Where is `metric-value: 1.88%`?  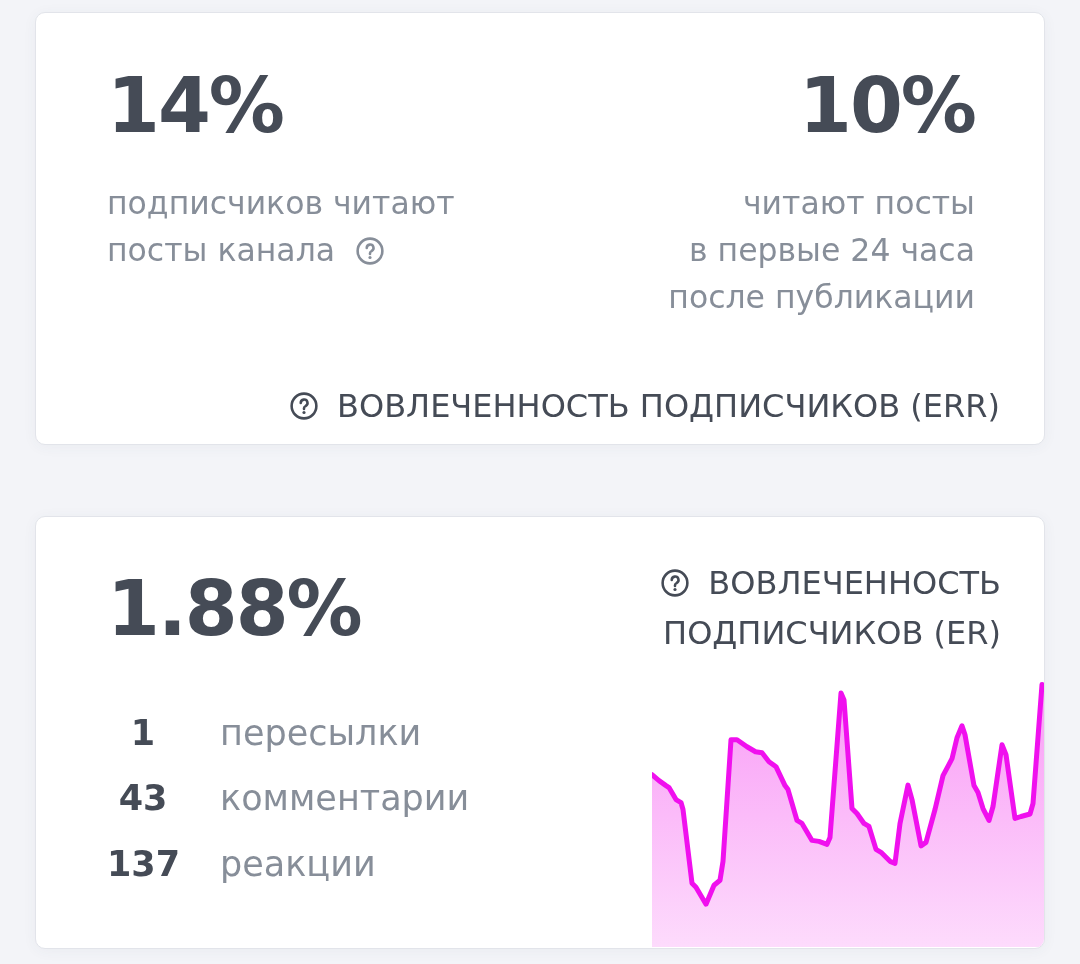 metric-value: 1.88% is located at coordinates (234, 609).